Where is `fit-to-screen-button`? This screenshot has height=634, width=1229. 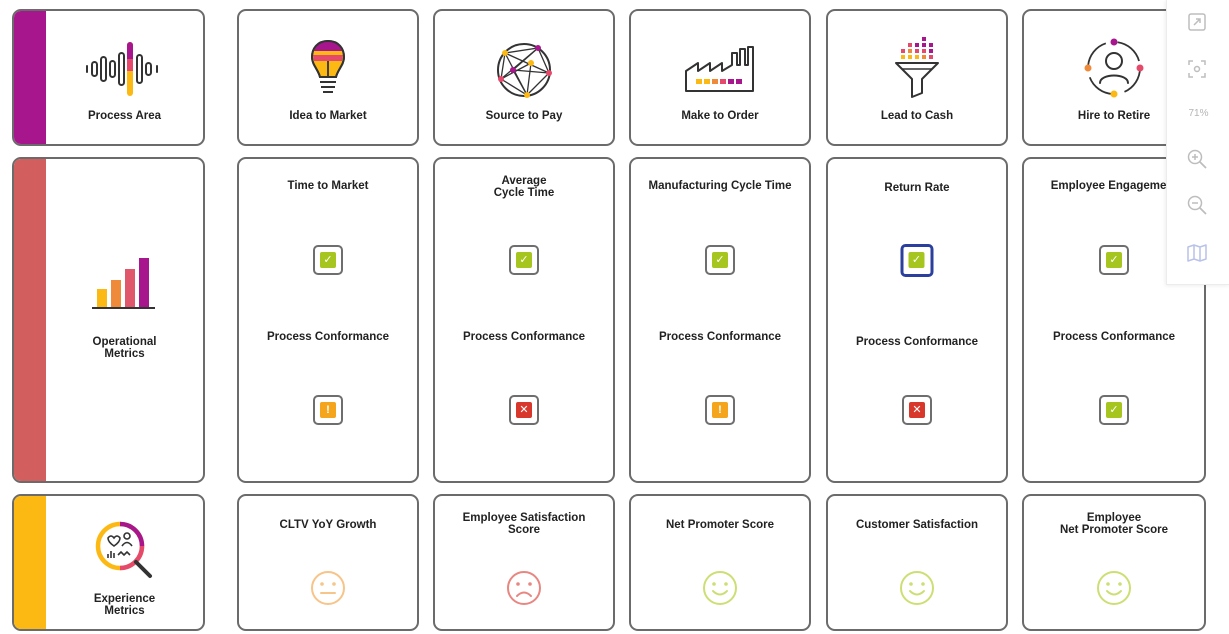
fit-to-screen-button is located at coordinates (1197, 69).